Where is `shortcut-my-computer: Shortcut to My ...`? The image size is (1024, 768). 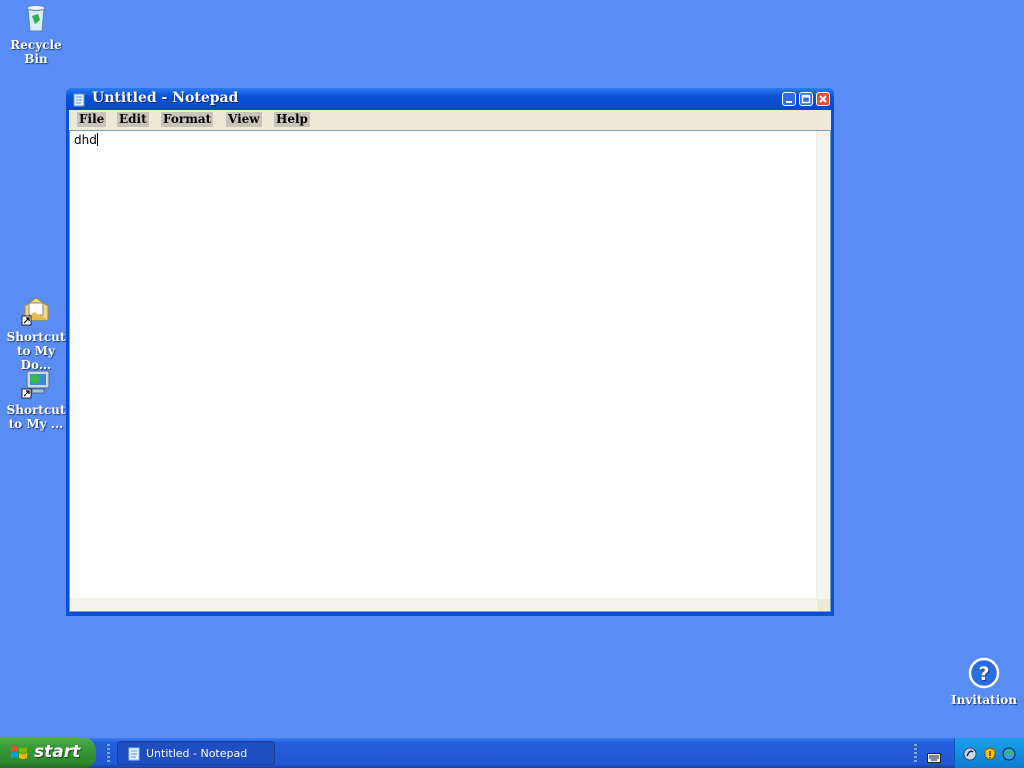 shortcut-my-computer: Shortcut to My ... is located at coordinates (36, 399).